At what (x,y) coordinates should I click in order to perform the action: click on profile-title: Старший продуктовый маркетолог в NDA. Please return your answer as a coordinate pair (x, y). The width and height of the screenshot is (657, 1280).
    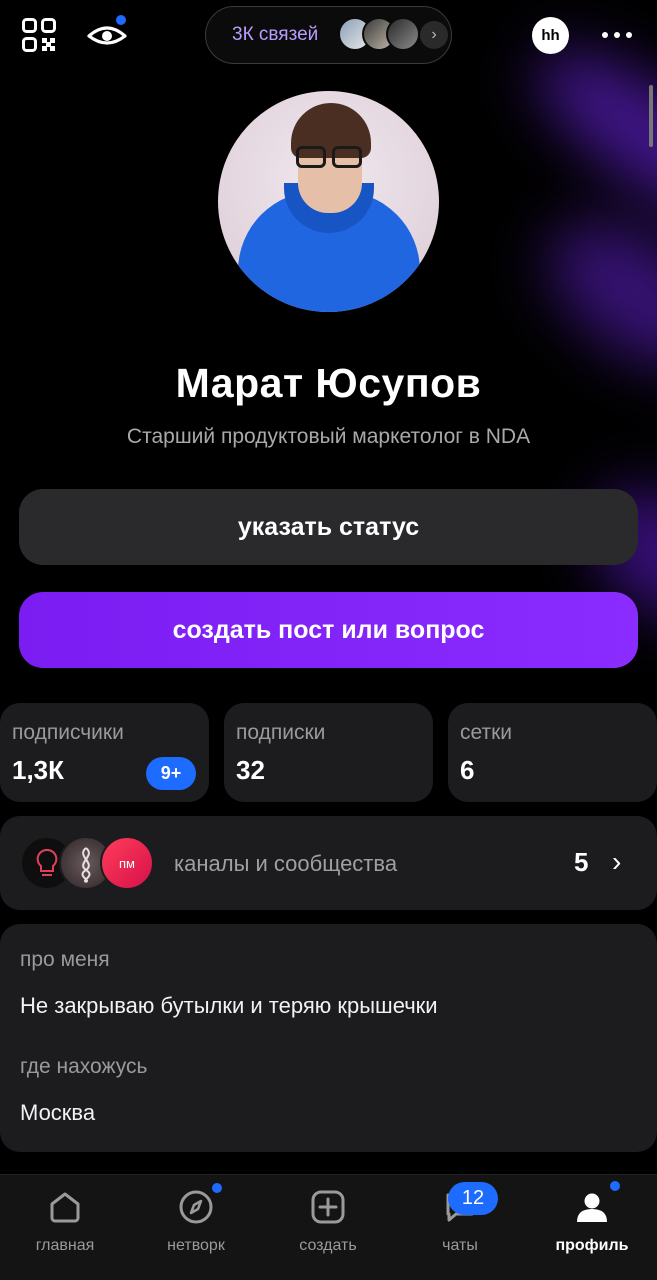
    Looking at the image, I should click on (328, 436).